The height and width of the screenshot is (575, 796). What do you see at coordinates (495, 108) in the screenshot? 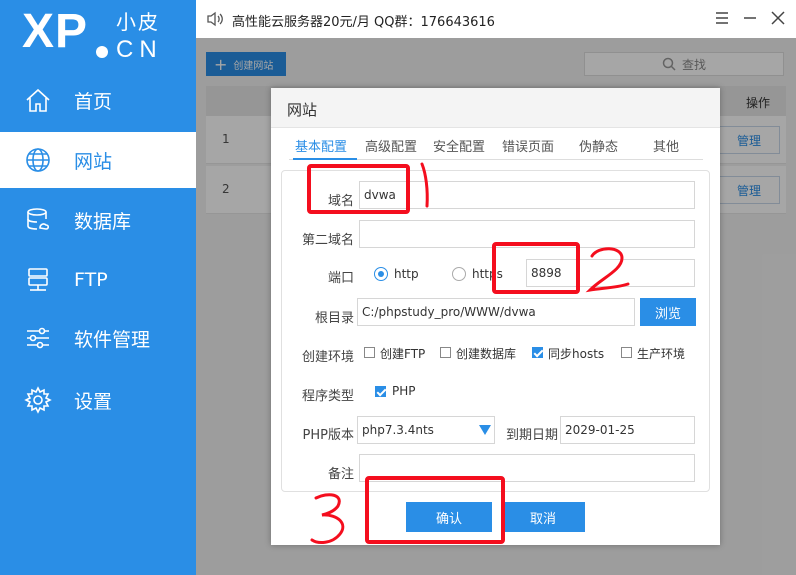
I see `dialog-title-bar: 网站` at bounding box center [495, 108].